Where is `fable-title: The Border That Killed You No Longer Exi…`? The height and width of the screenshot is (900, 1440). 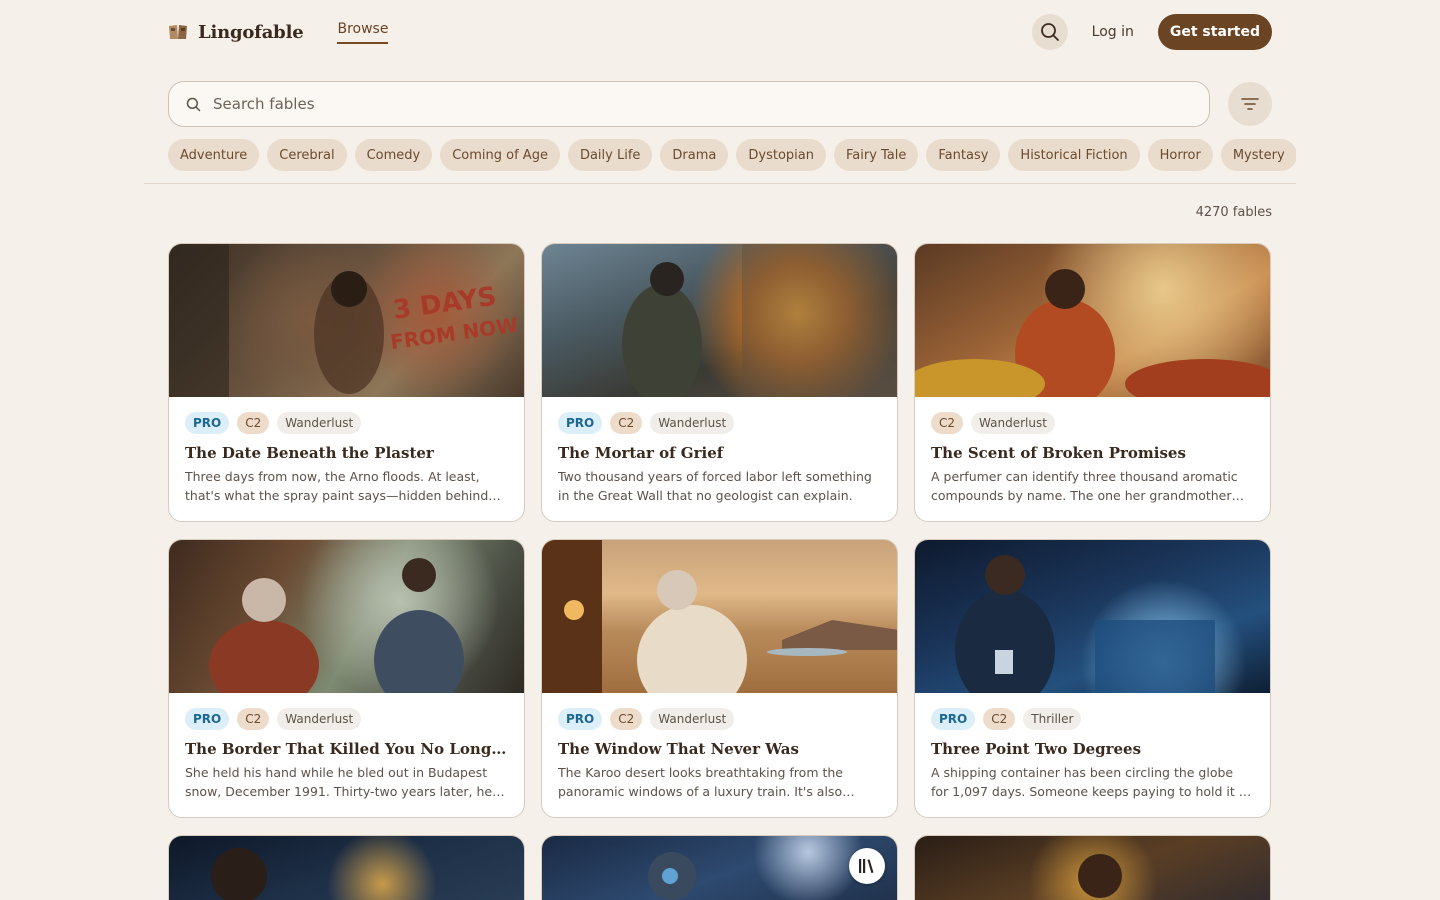 fable-title: The Border That Killed You No Longer Exi… is located at coordinates (346, 749).